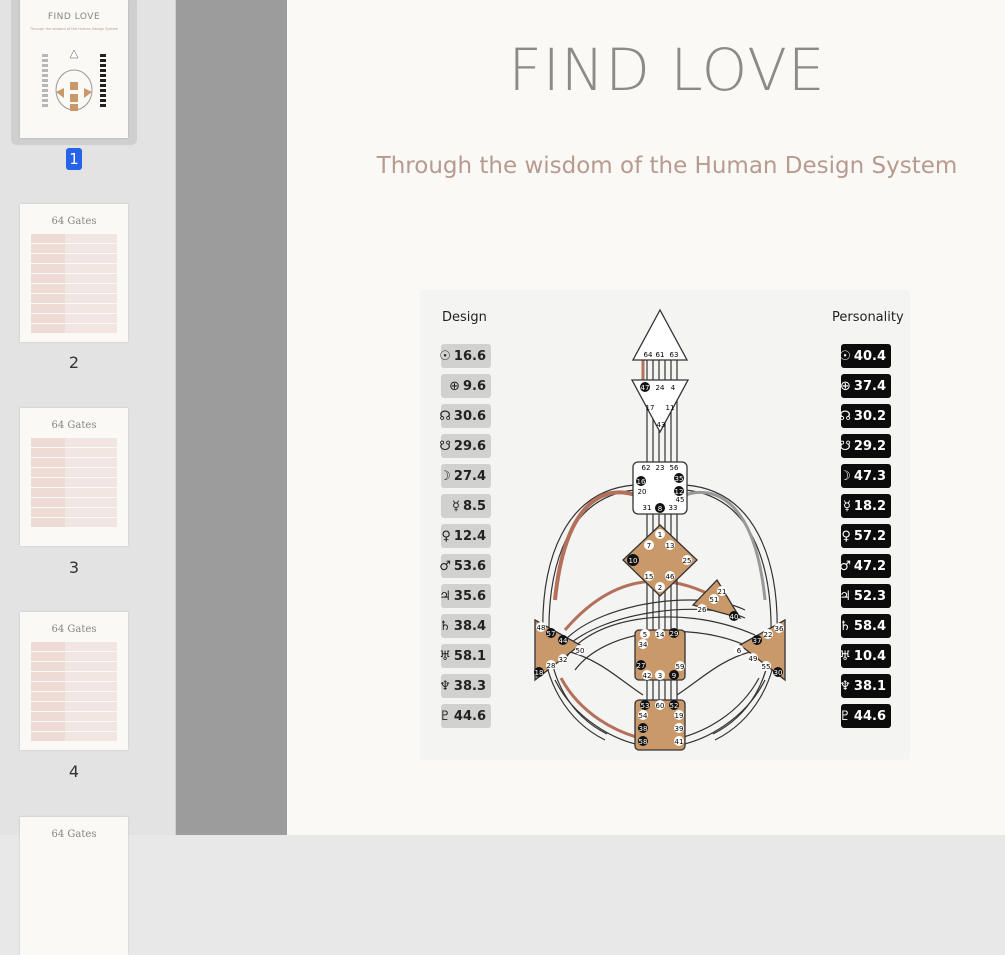  I want to click on svg-text: 62, so click(646, 468).